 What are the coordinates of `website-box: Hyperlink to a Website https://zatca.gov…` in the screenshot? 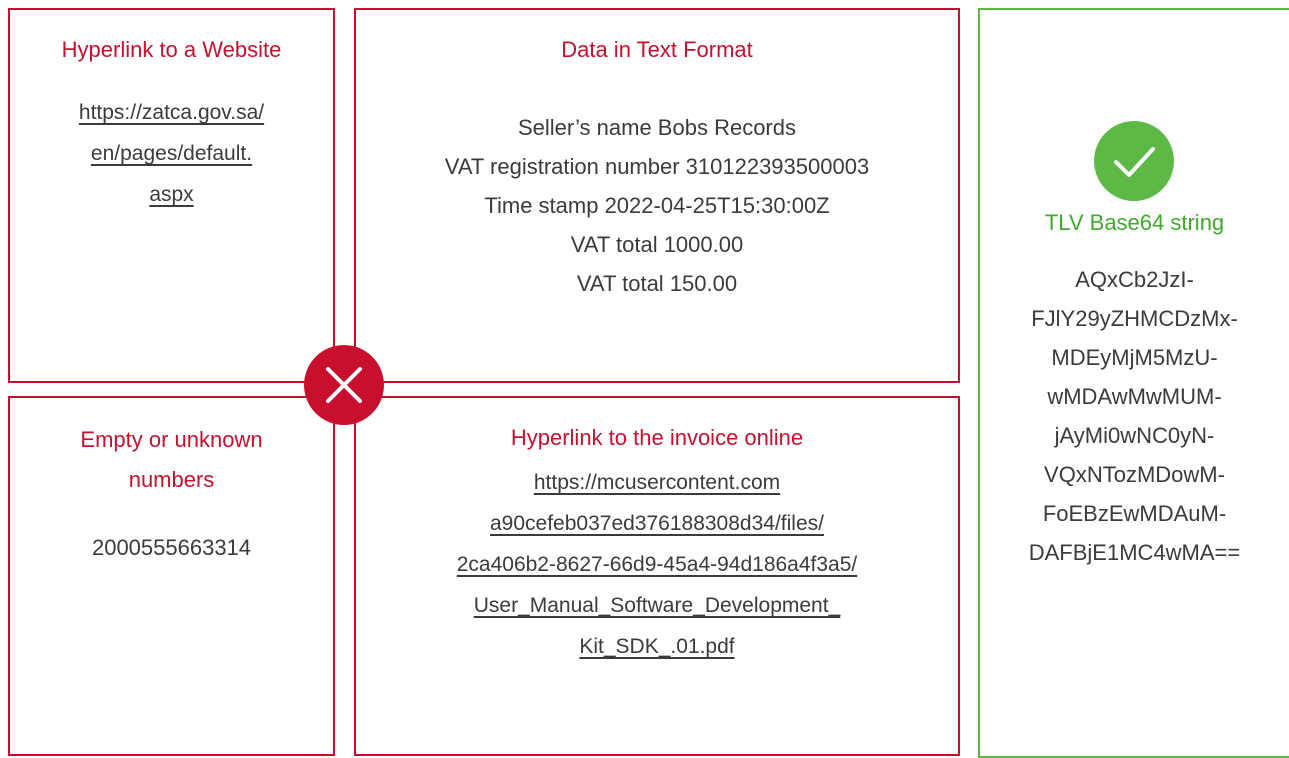 It's located at (171, 195).